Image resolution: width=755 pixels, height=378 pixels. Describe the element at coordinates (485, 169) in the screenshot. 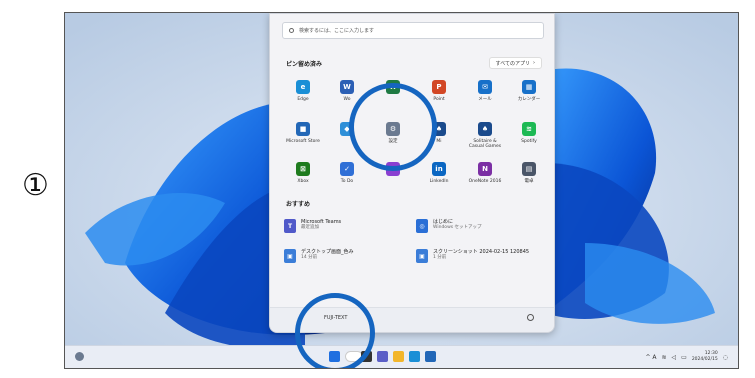

I see `onenote-icon: N` at that location.